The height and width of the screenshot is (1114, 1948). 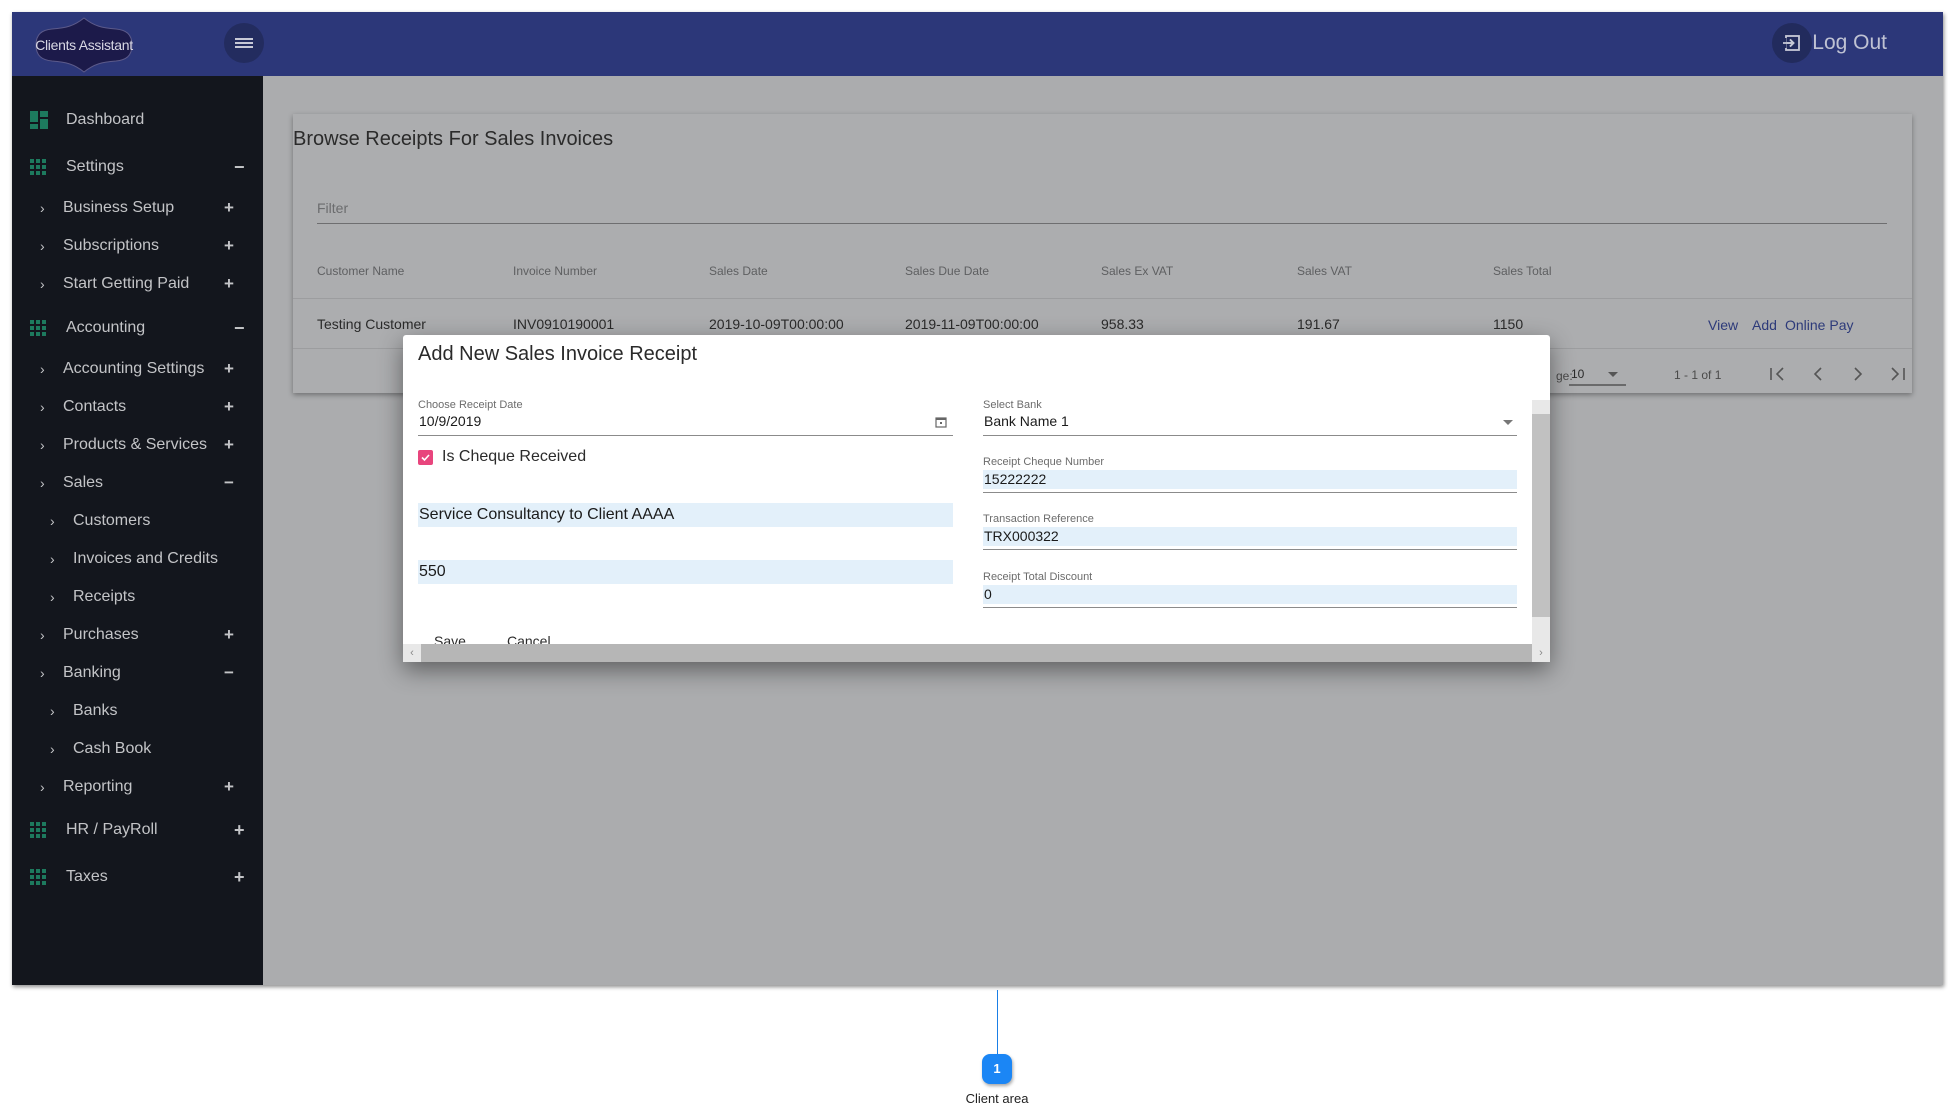 I want to click on receipt-date-value: 10/9/2019, so click(x=450, y=421).